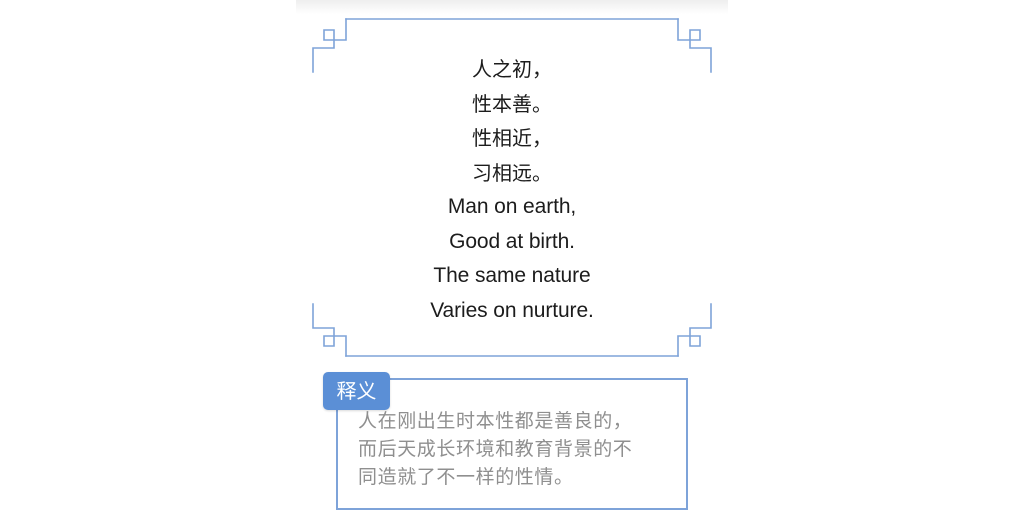 This screenshot has width=1024, height=529. What do you see at coordinates (495, 449) in the screenshot?
I see `explanation-line-2: 而后天成长环境和教育背景的不` at bounding box center [495, 449].